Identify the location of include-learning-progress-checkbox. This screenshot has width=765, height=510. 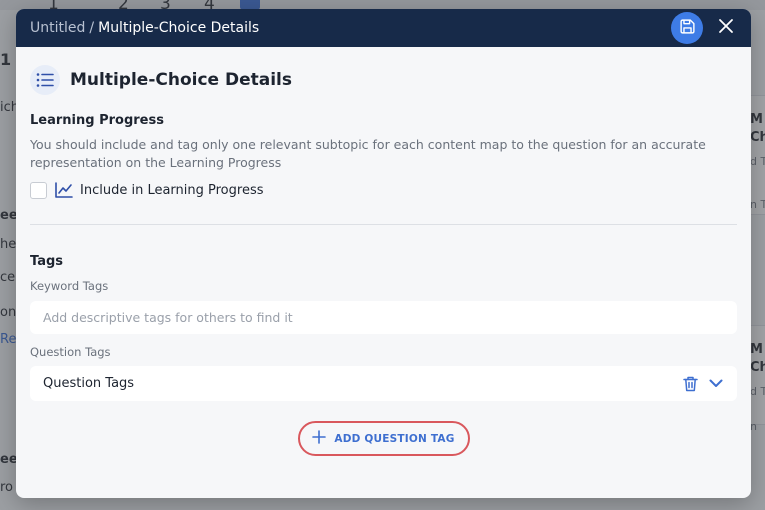
(38, 190).